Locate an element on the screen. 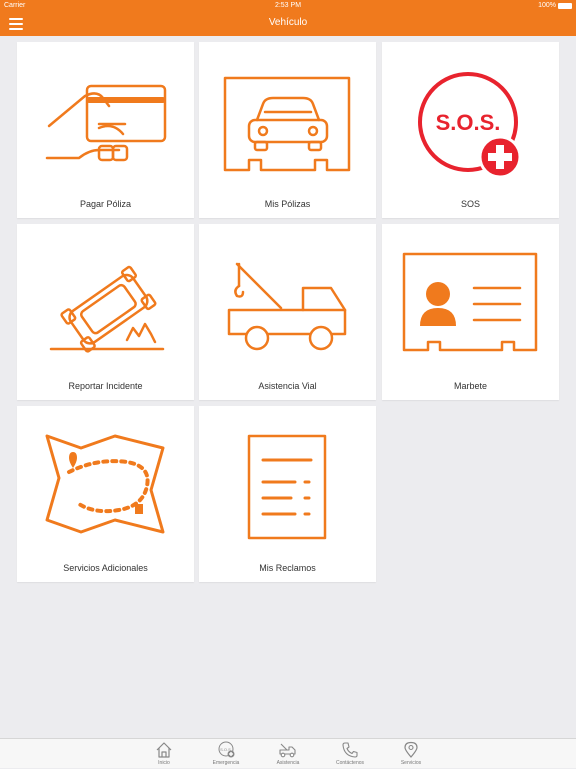  tile-label: Asistencia Vial is located at coordinates (287, 386).